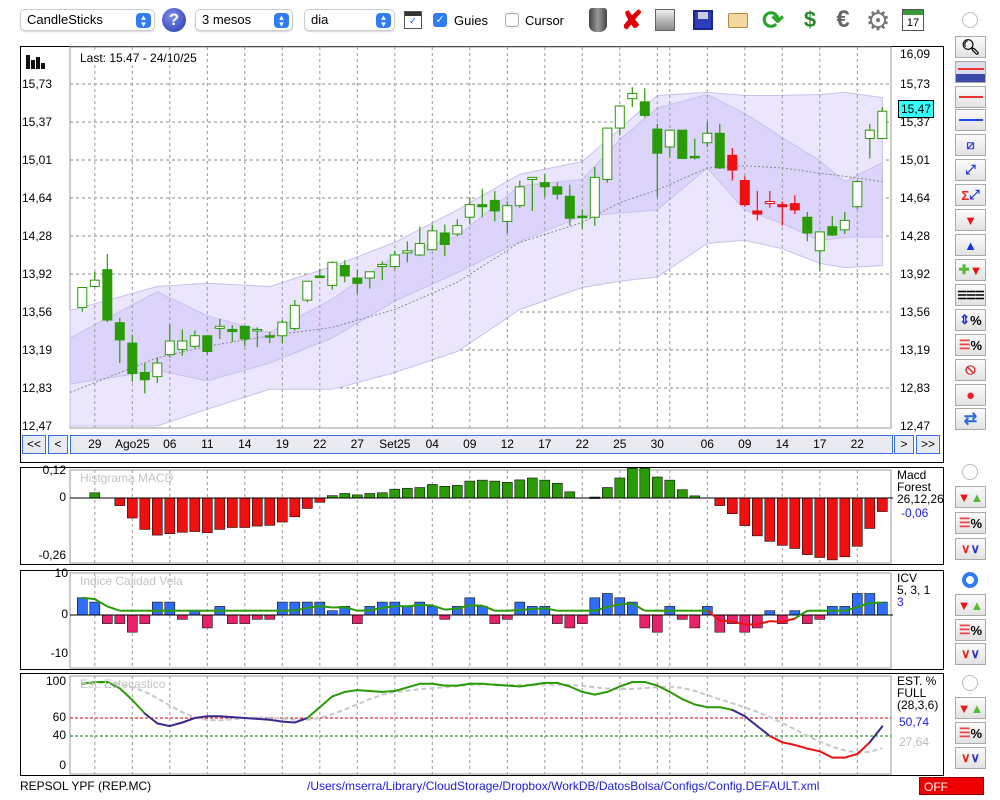 The width and height of the screenshot is (1000, 800). I want to click on nav-next-button: >, so click(904, 444).